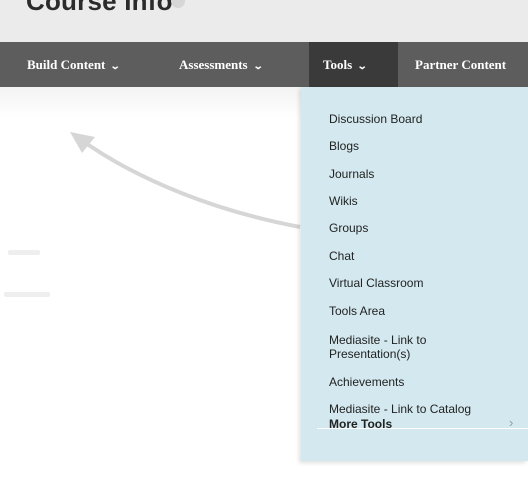  What do you see at coordinates (424, 424) in the screenshot?
I see `menu-item-more-tools: More Tools` at bounding box center [424, 424].